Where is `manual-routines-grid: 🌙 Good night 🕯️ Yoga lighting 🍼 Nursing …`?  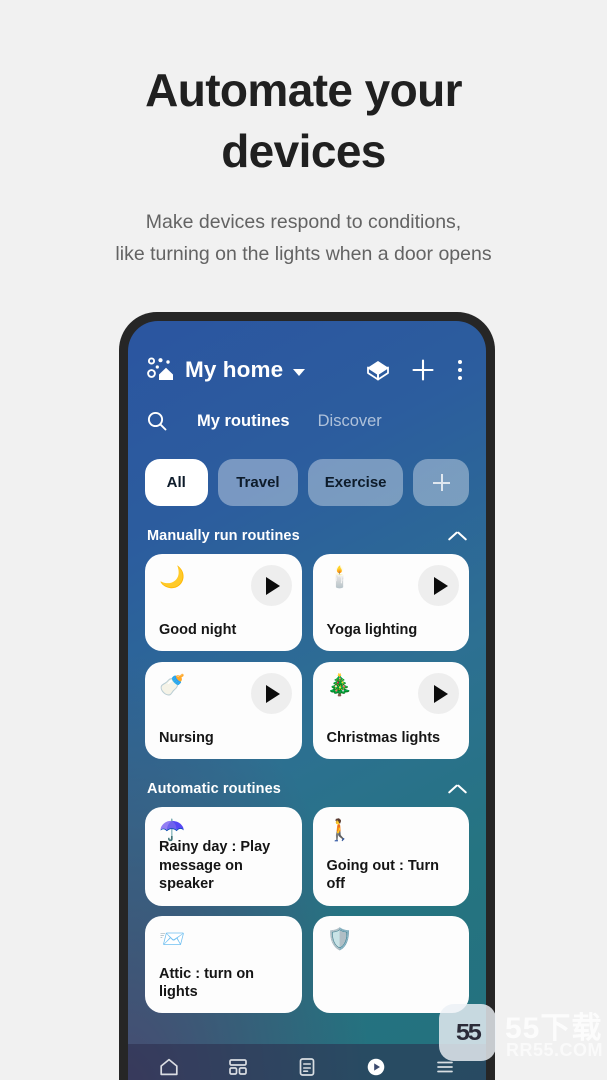 manual-routines-grid: 🌙 Good night 🕯️ Yoga lighting 🍼 Nursing … is located at coordinates (307, 651).